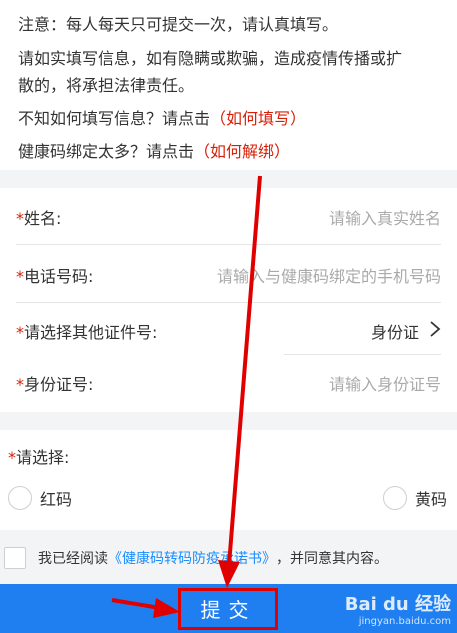 This screenshot has height=633, width=457. What do you see at coordinates (210, 58) in the screenshot?
I see `notice-line-2a: 请如实填写信息，如有隐瞒或欺骗，造成疫情传播或扩` at bounding box center [210, 58].